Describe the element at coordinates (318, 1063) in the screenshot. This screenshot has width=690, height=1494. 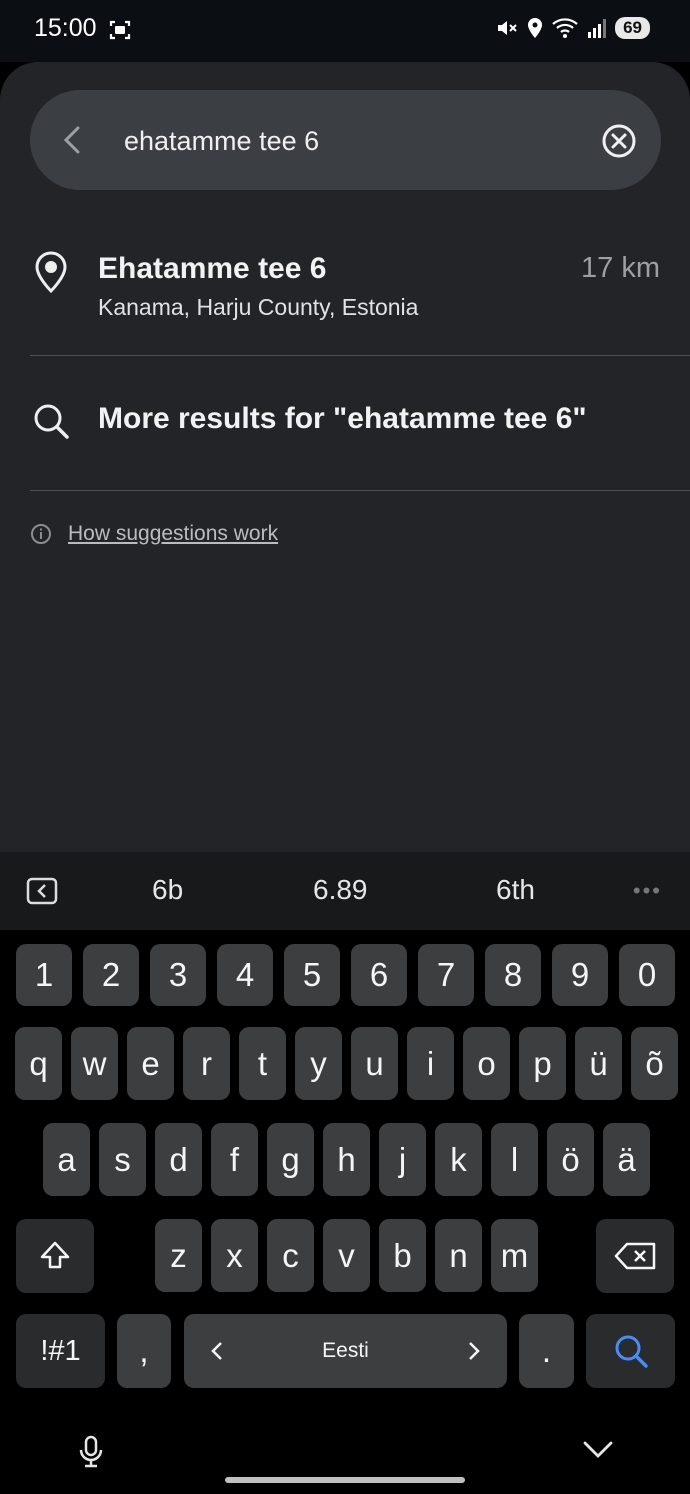
I see `key-y: y` at that location.